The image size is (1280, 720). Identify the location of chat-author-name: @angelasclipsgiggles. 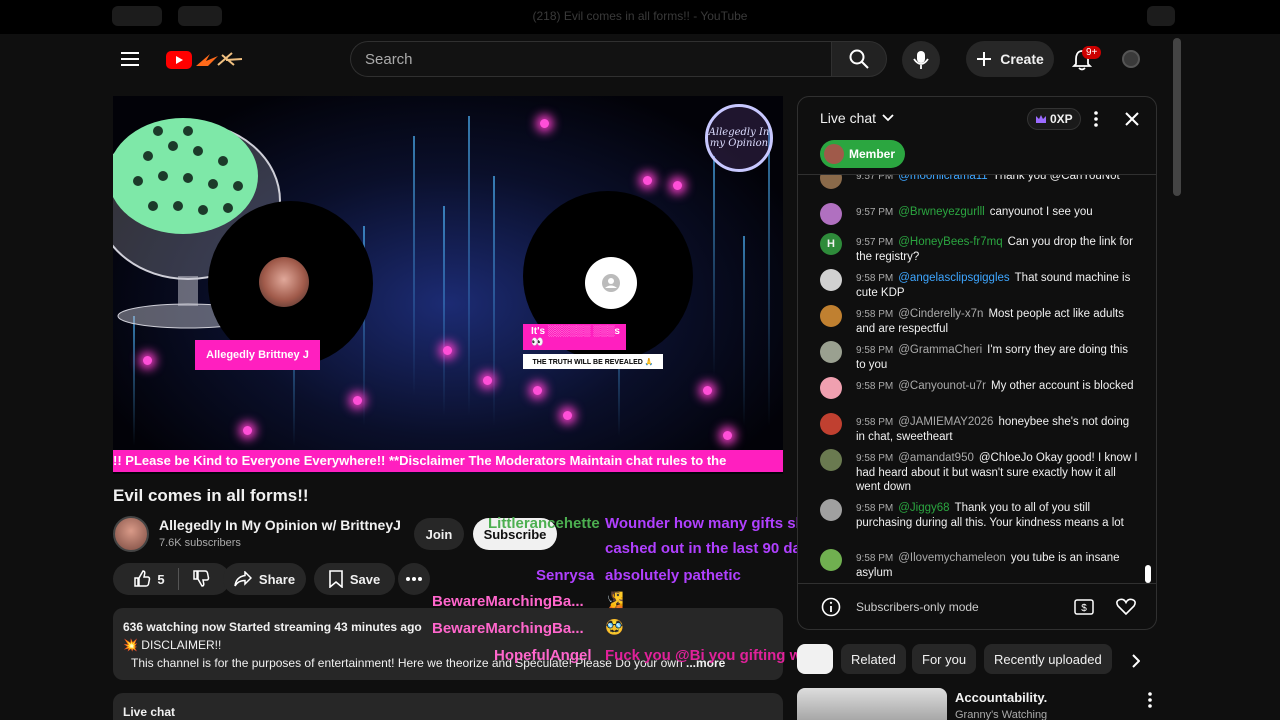
(953, 278).